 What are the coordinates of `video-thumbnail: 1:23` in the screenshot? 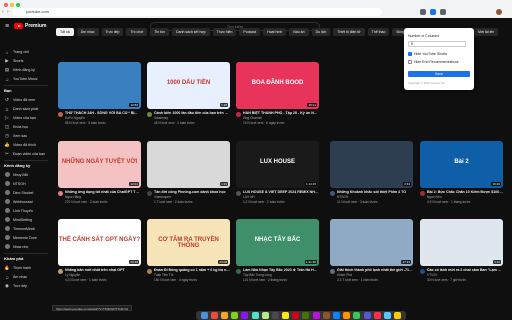 It's located at (188, 164).